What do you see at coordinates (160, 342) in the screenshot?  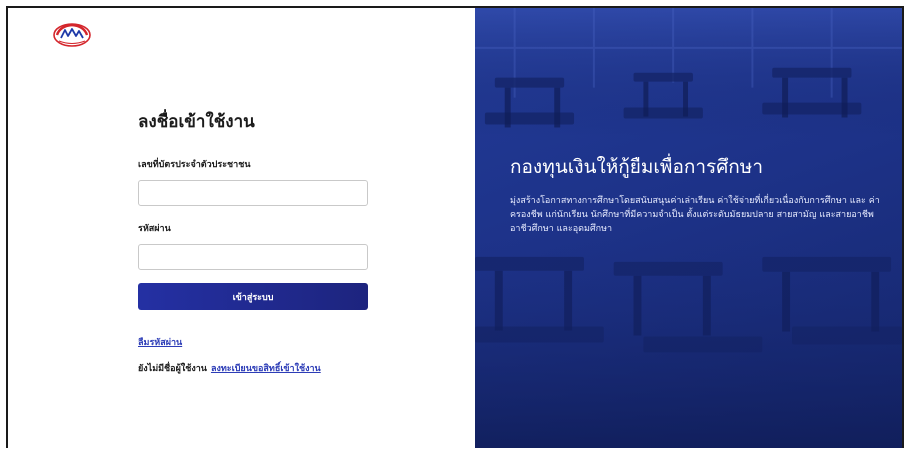 I see `forgot-password-link: ลืมรหัสผ่าน` at bounding box center [160, 342].